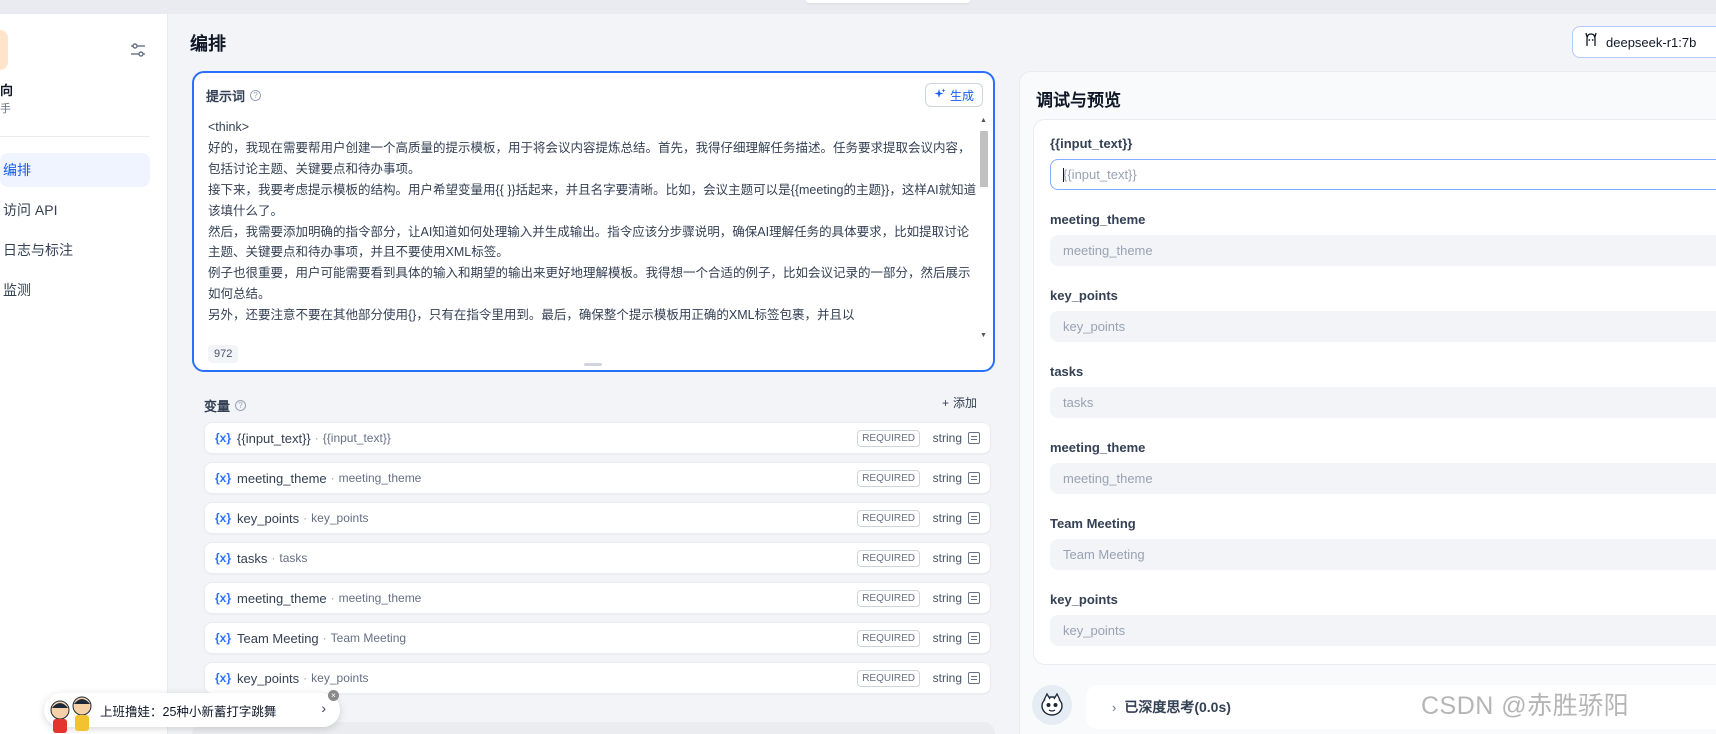 This screenshot has width=1716, height=734. I want to click on generate-button: 生成, so click(953, 95).